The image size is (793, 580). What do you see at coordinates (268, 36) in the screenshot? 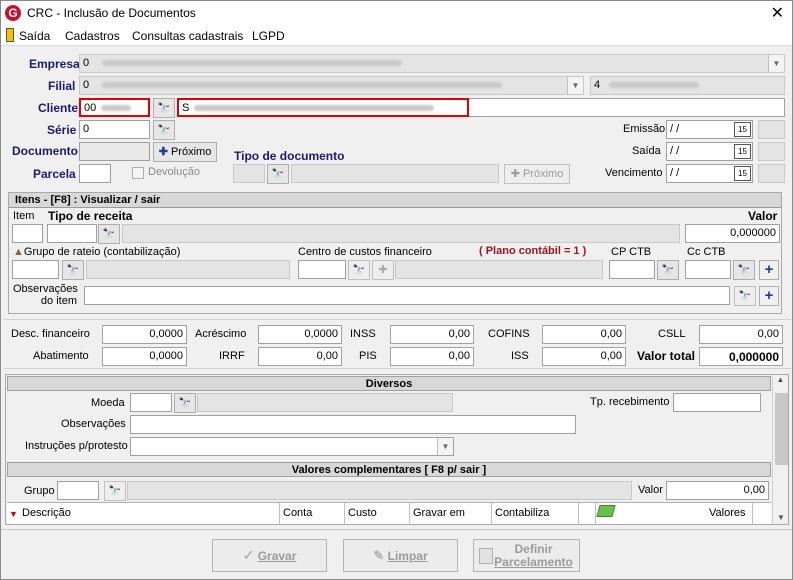
I see `menu-lgpd: LGPD` at bounding box center [268, 36].